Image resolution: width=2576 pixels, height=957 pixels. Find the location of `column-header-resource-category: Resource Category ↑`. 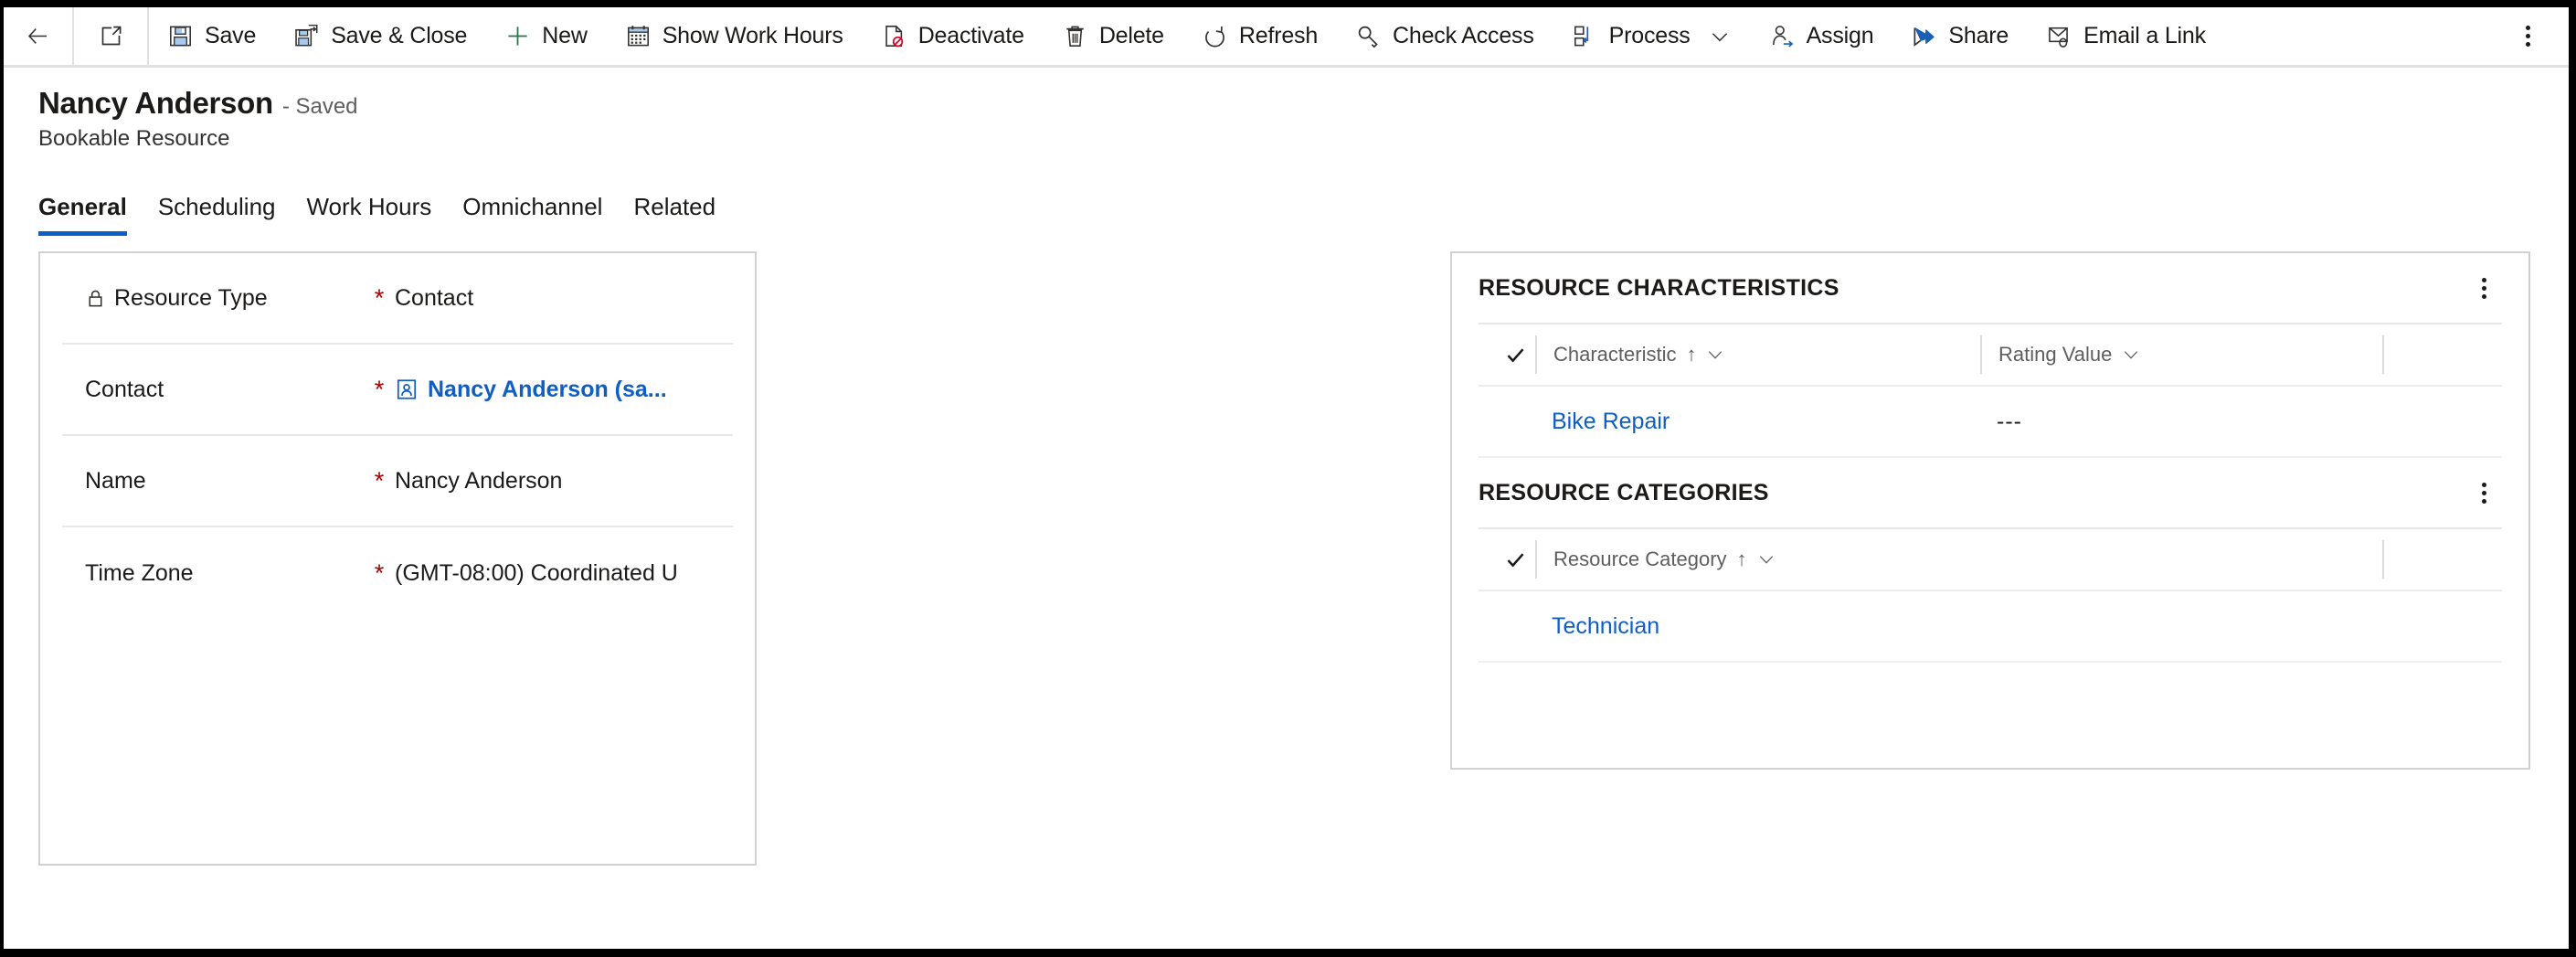

column-header-resource-category: Resource Category ↑ is located at coordinates (1757, 559).